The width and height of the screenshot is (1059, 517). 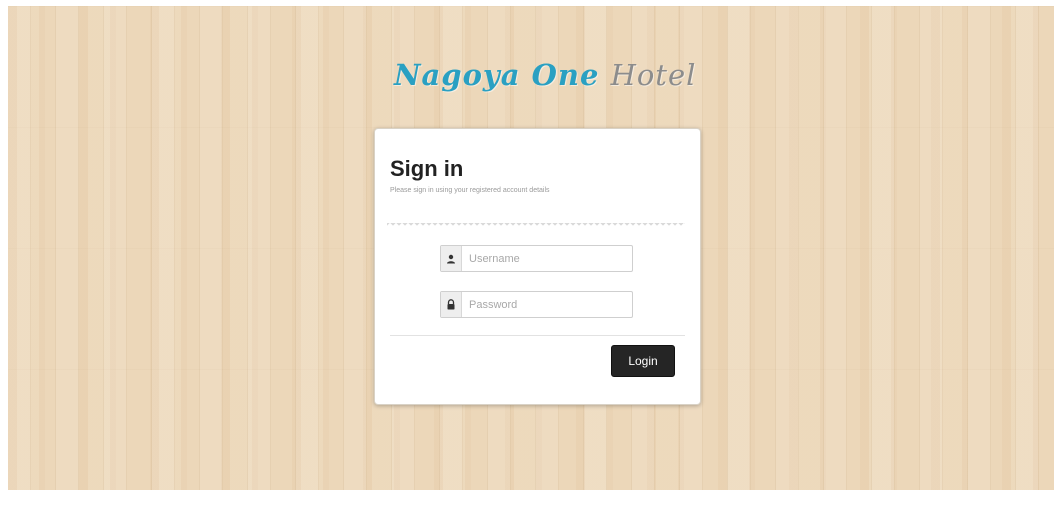 I want to click on login-button: Login, so click(x=643, y=361).